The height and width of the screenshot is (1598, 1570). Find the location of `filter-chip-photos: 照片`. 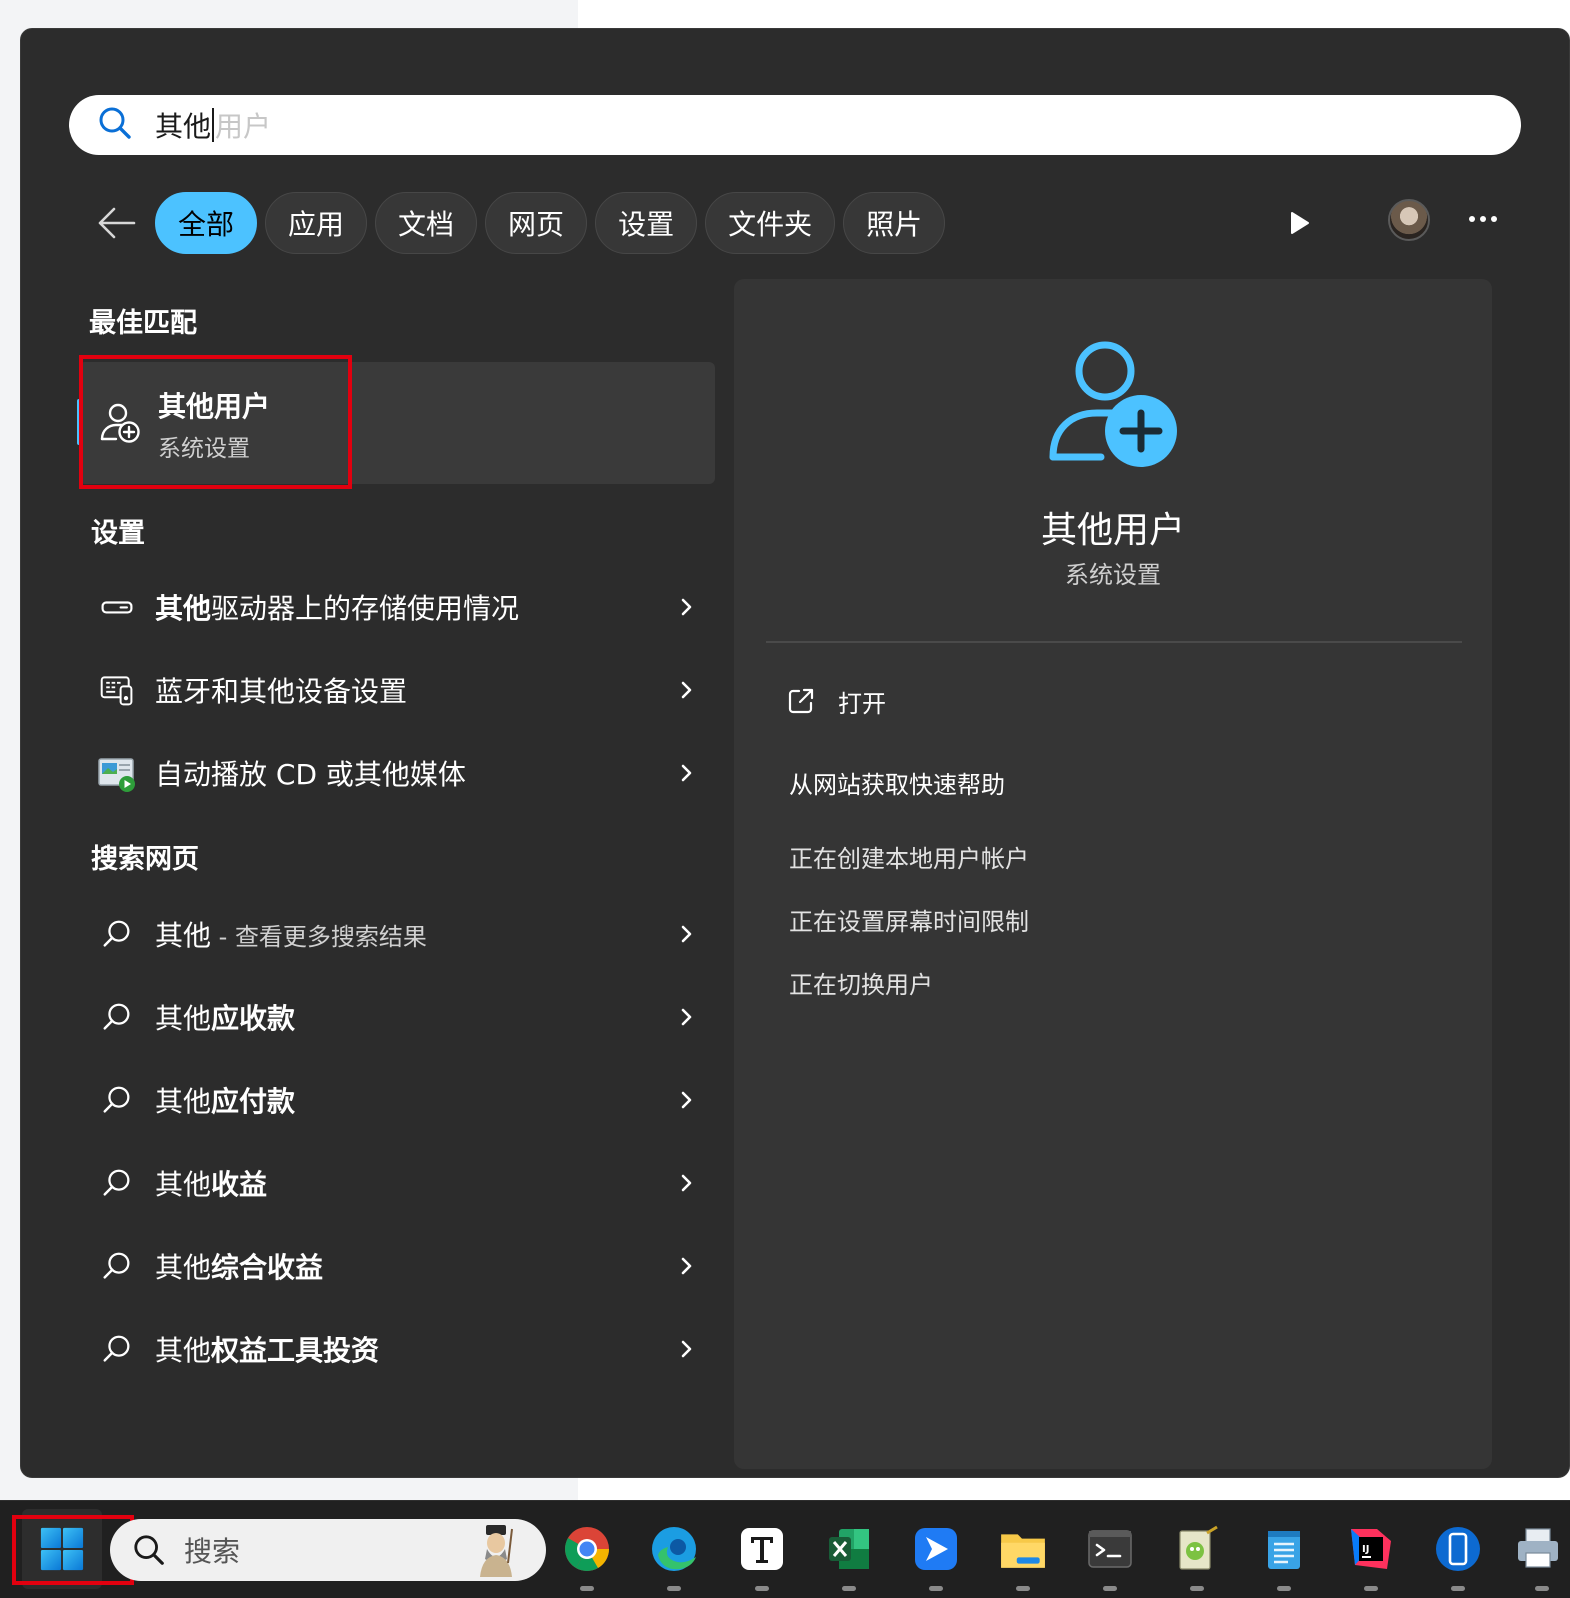

filter-chip-photos: 照片 is located at coordinates (894, 223).